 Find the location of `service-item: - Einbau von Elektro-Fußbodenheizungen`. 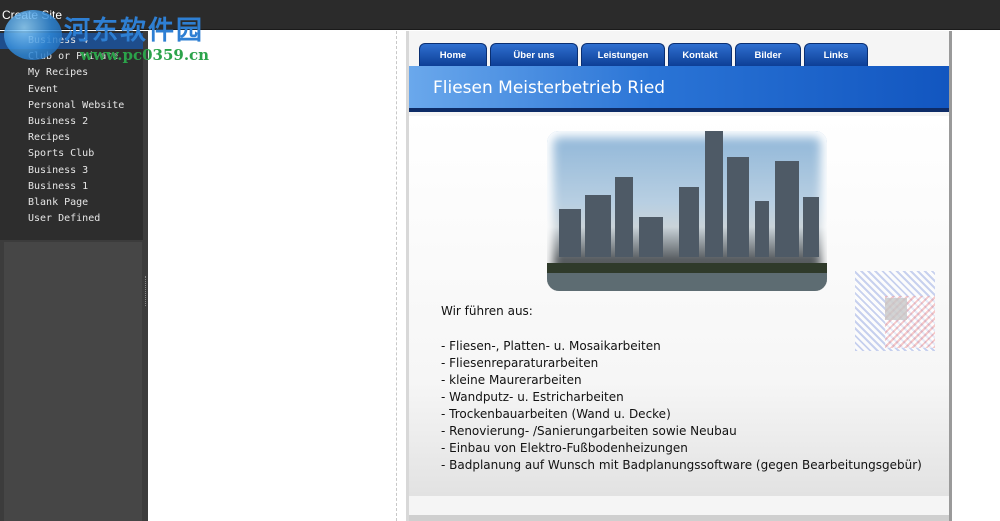

service-item: - Einbau von Elektro-Fußbodenheizungen is located at coordinates (564, 448).